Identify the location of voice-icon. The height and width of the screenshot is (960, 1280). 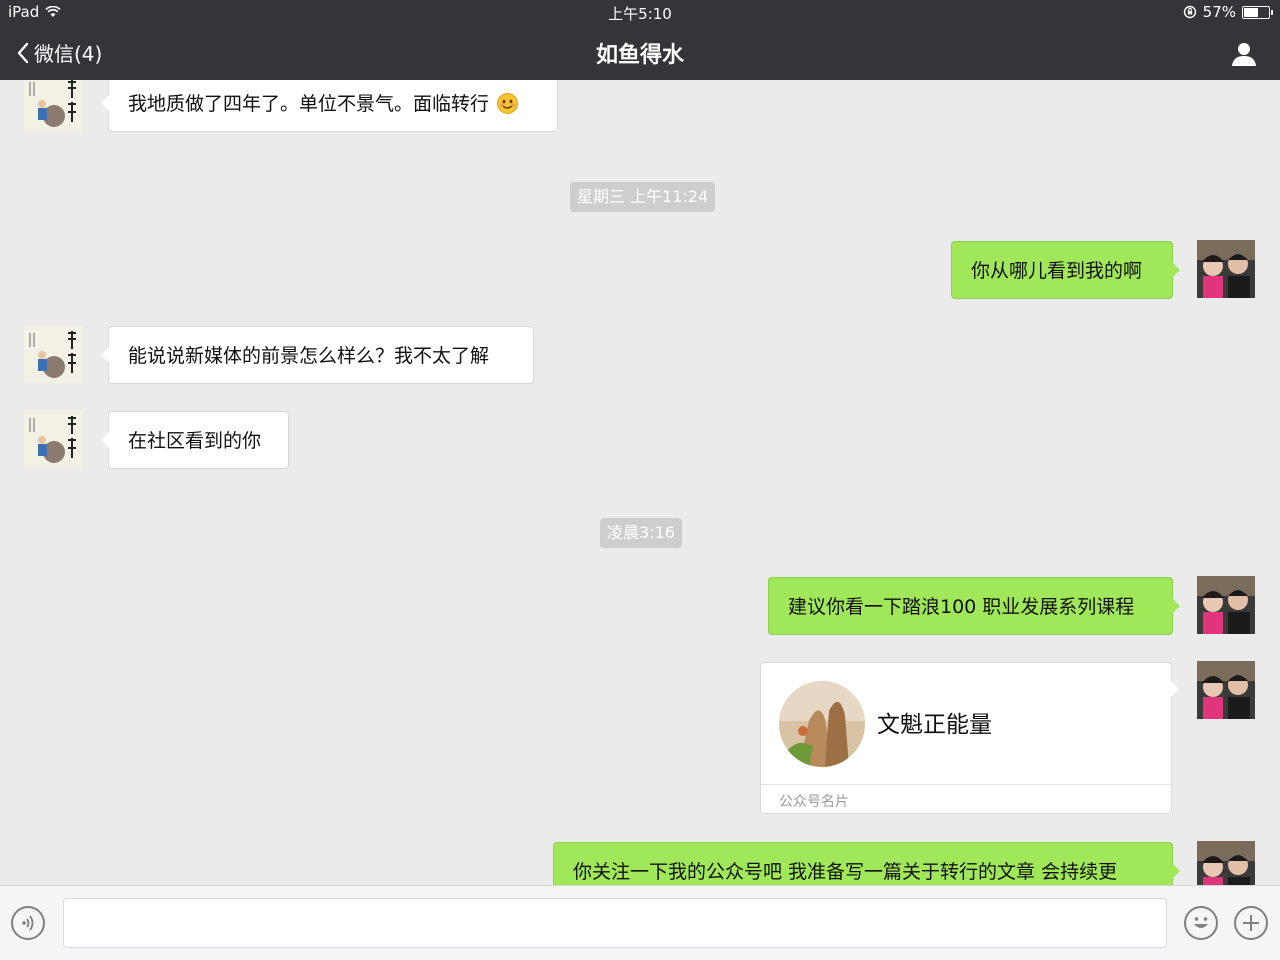
(28, 923).